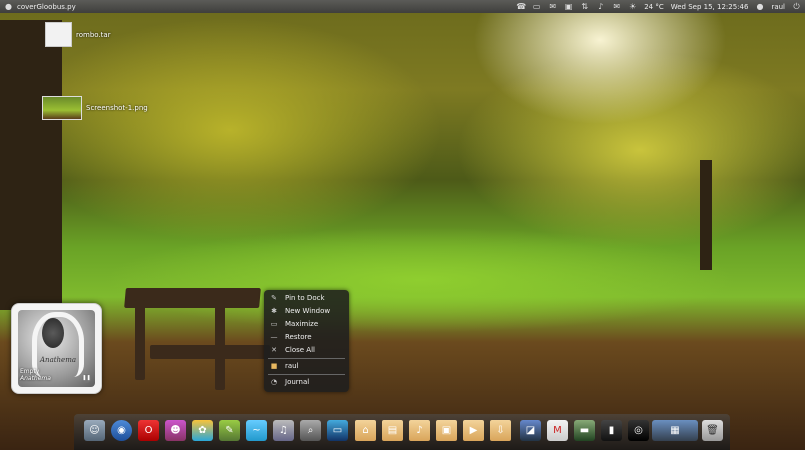 The image size is (805, 450). What do you see at coordinates (632, 6) in the screenshot?
I see `weather-icon: ☀` at bounding box center [632, 6].